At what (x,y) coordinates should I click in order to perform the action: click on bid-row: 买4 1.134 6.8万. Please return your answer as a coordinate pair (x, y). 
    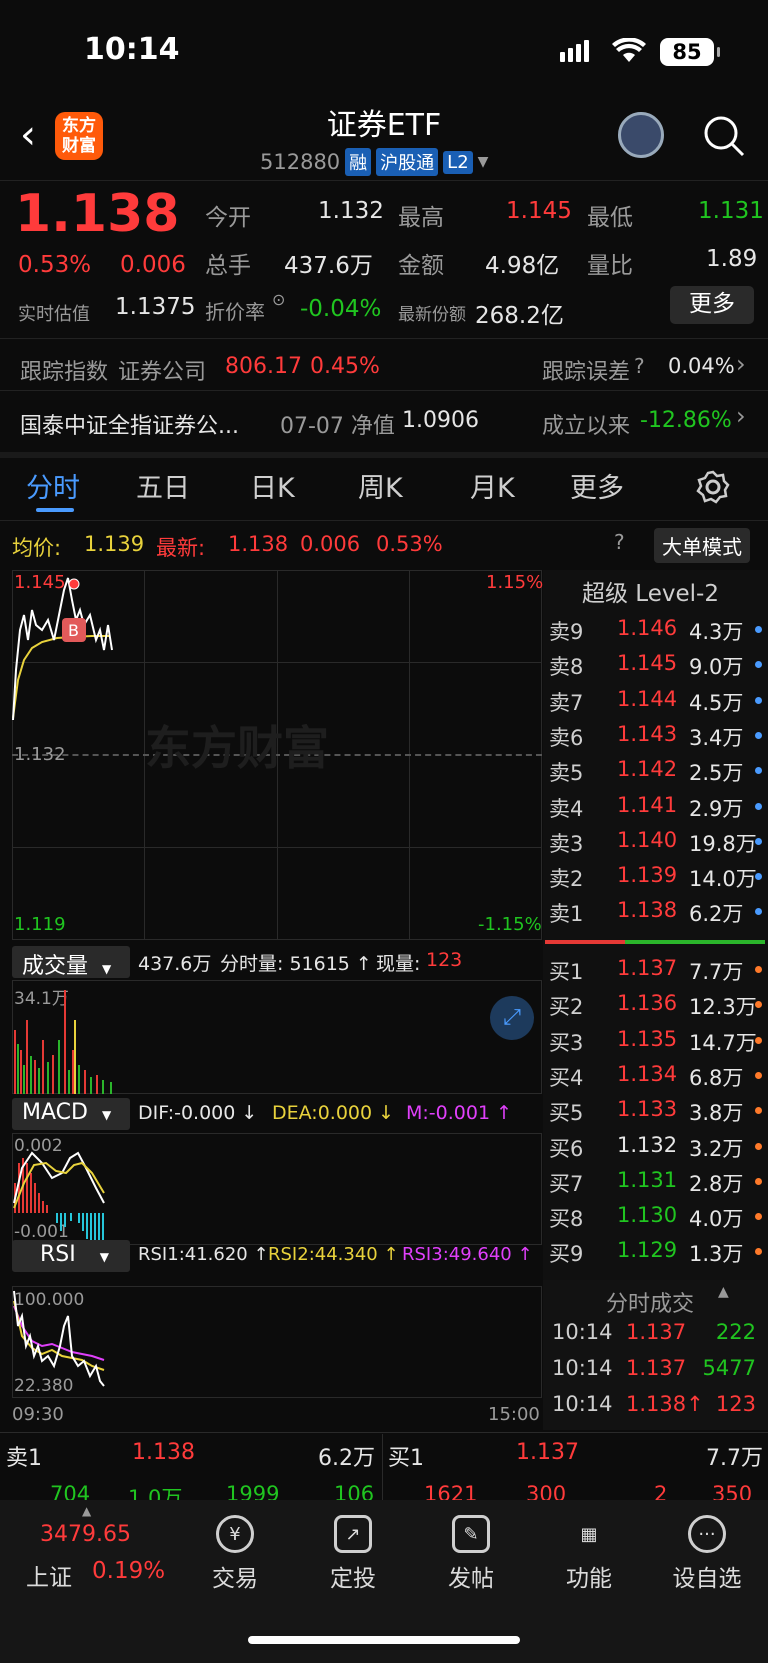
    Looking at the image, I should click on (655, 1075).